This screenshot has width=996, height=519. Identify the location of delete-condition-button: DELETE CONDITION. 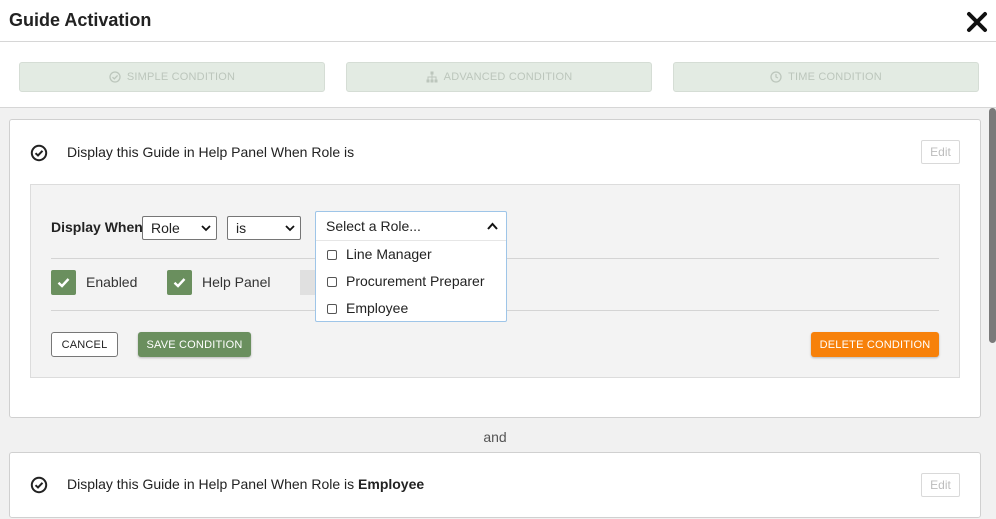
(875, 344).